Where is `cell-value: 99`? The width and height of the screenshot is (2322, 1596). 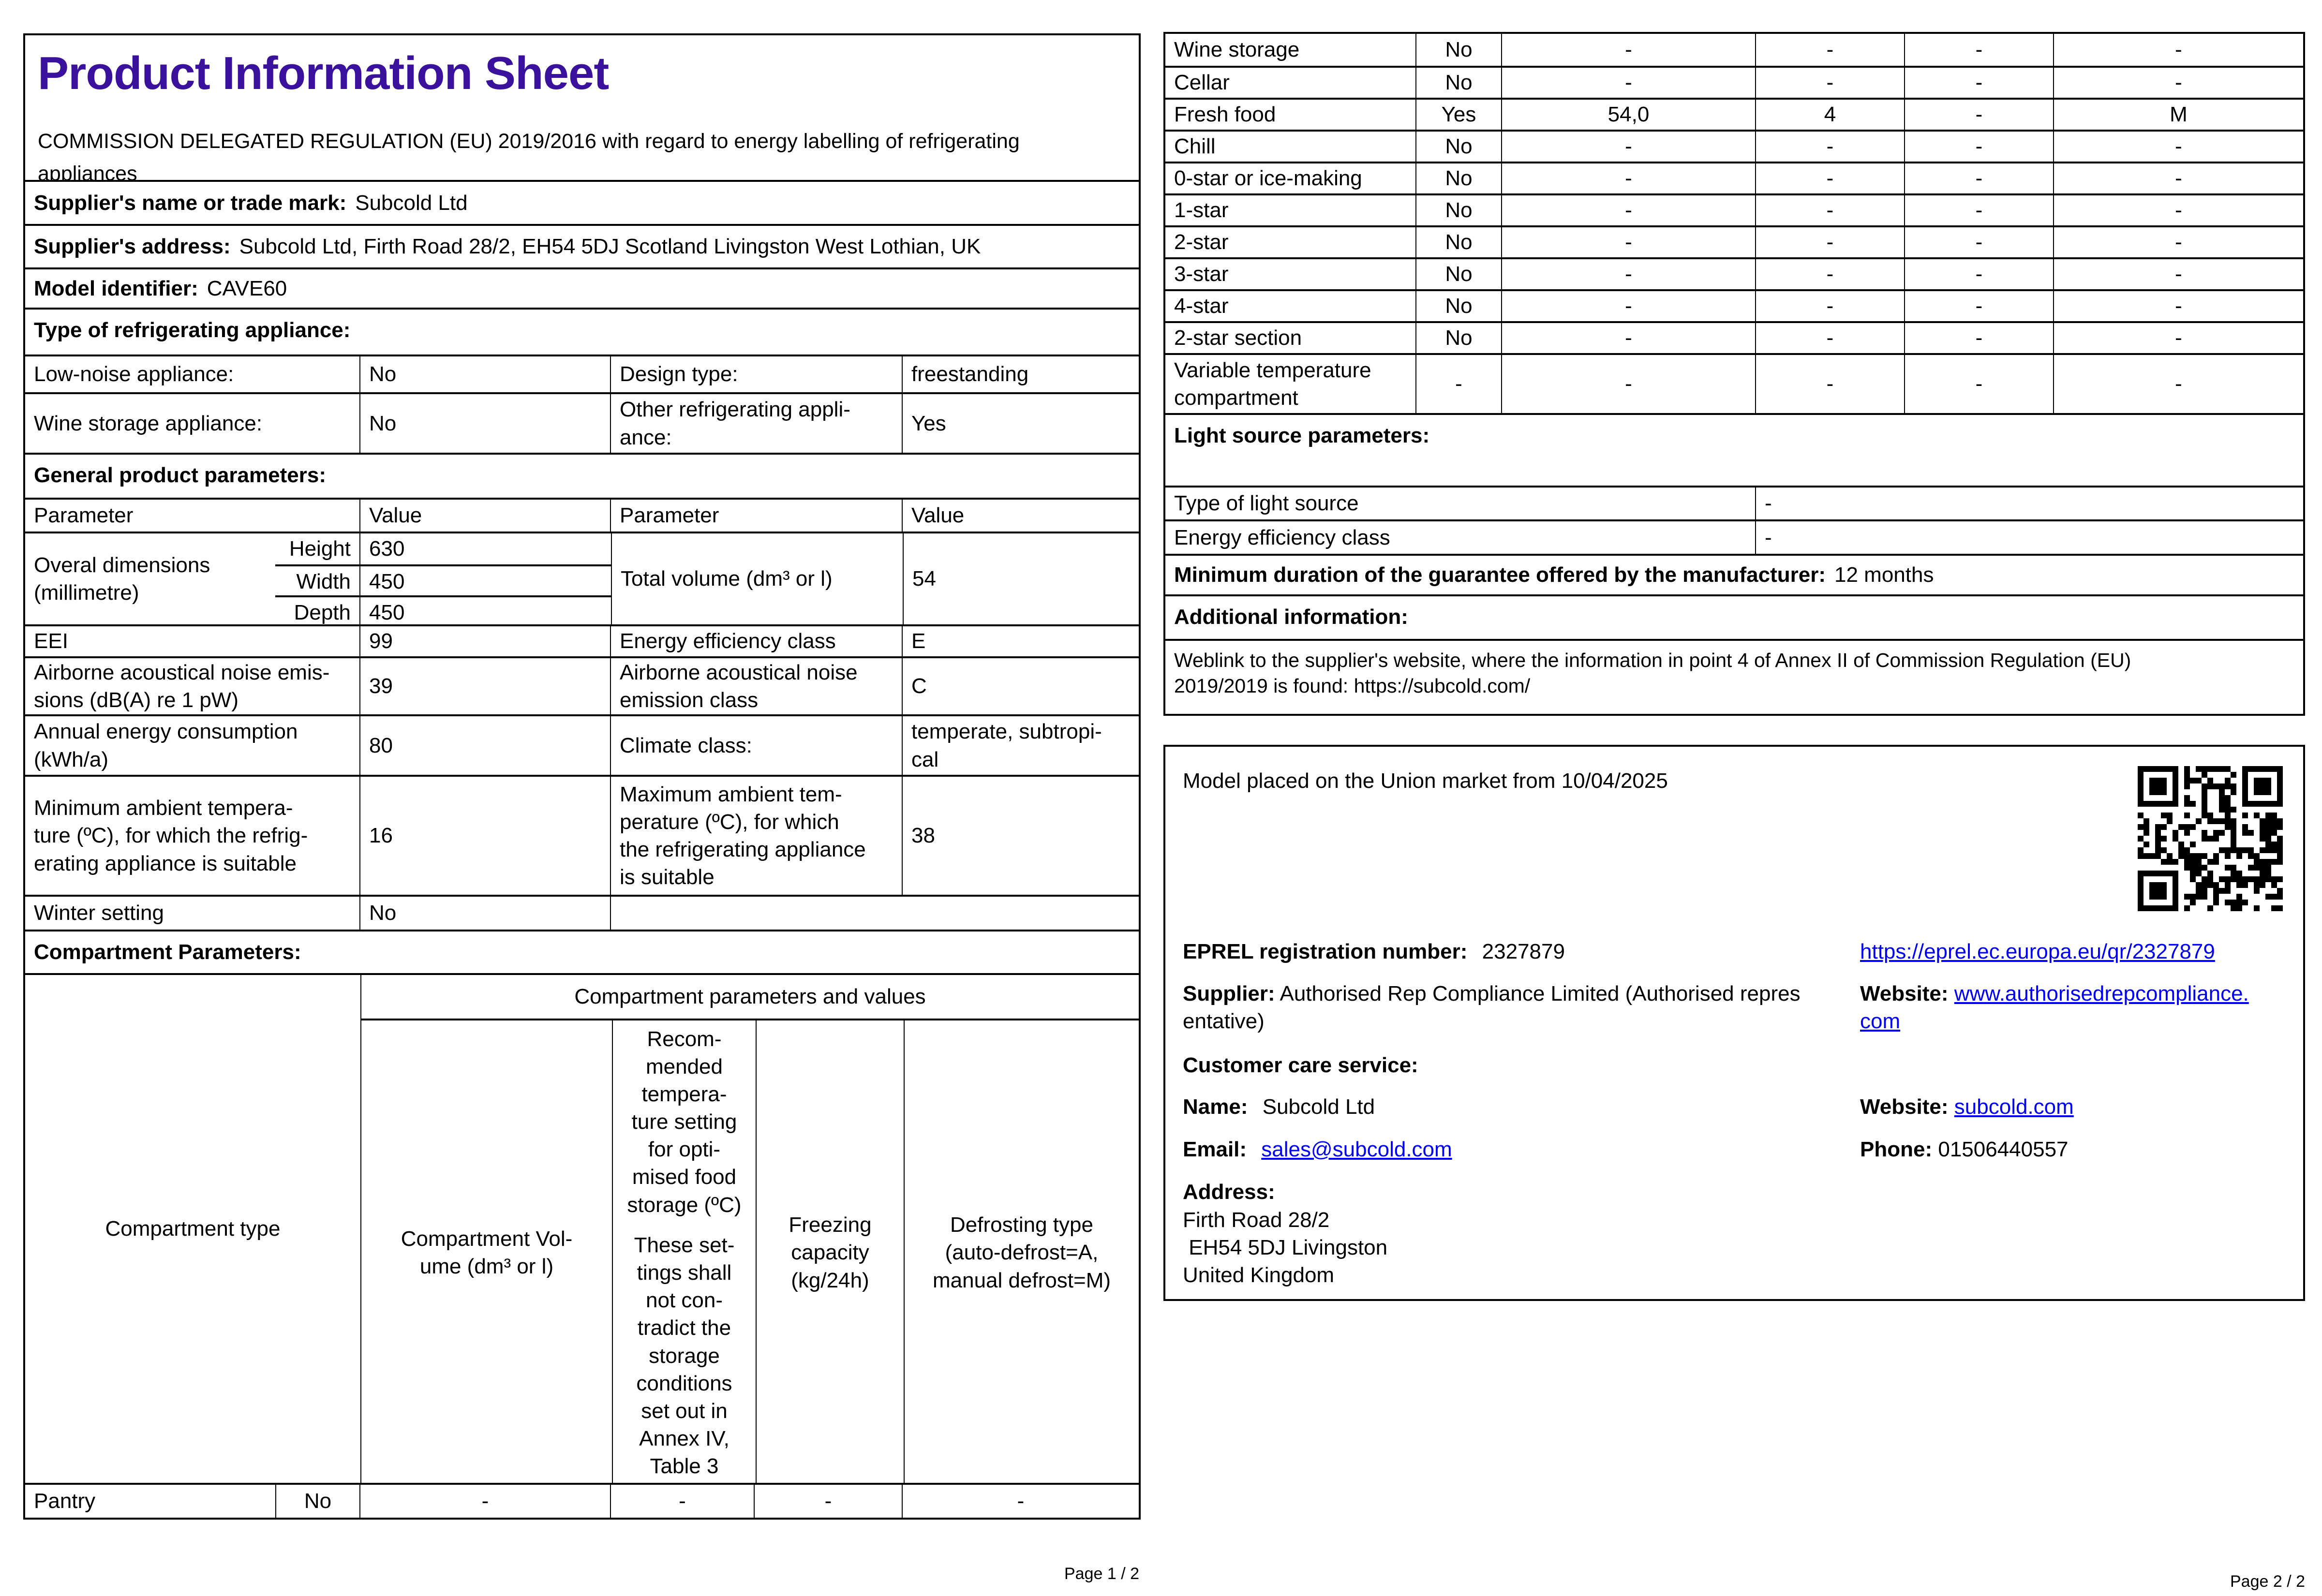
cell-value: 99 is located at coordinates (484, 641).